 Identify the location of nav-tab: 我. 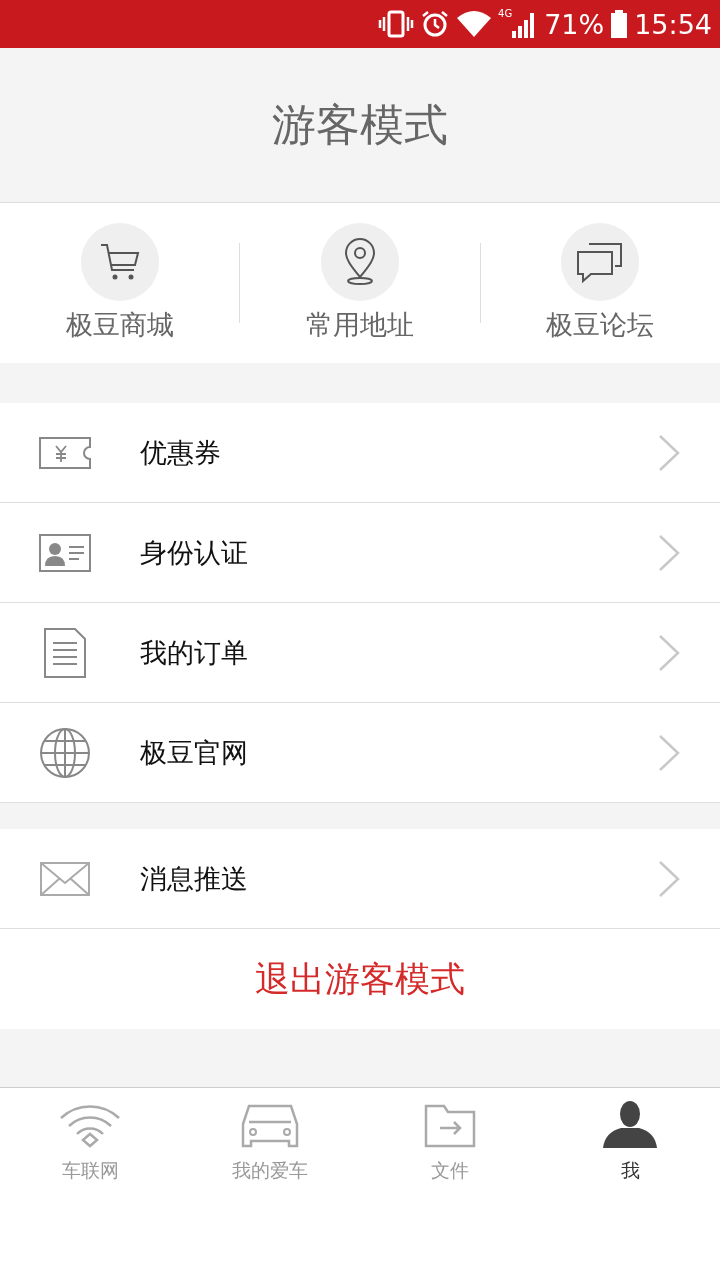
(630, 1136).